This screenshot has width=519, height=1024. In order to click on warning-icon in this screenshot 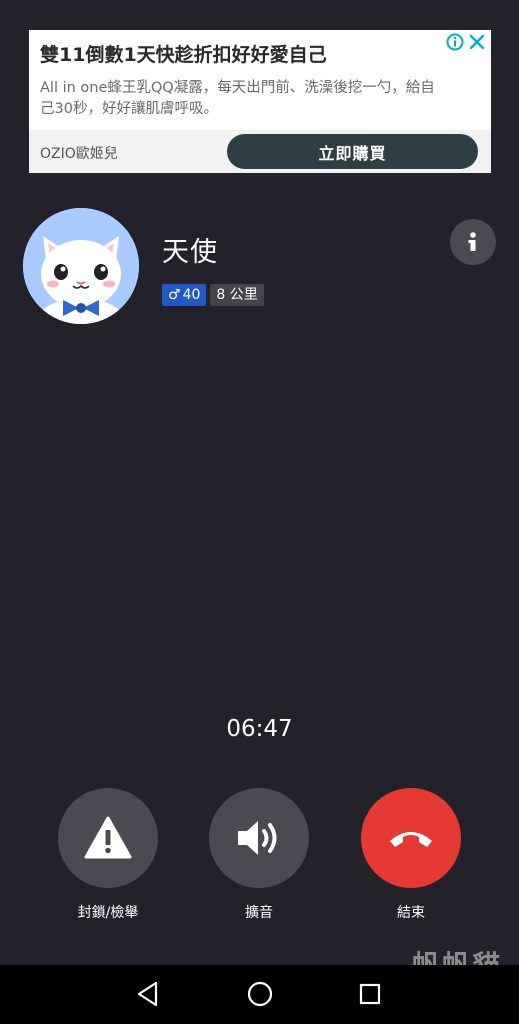, I will do `click(108, 837)`.